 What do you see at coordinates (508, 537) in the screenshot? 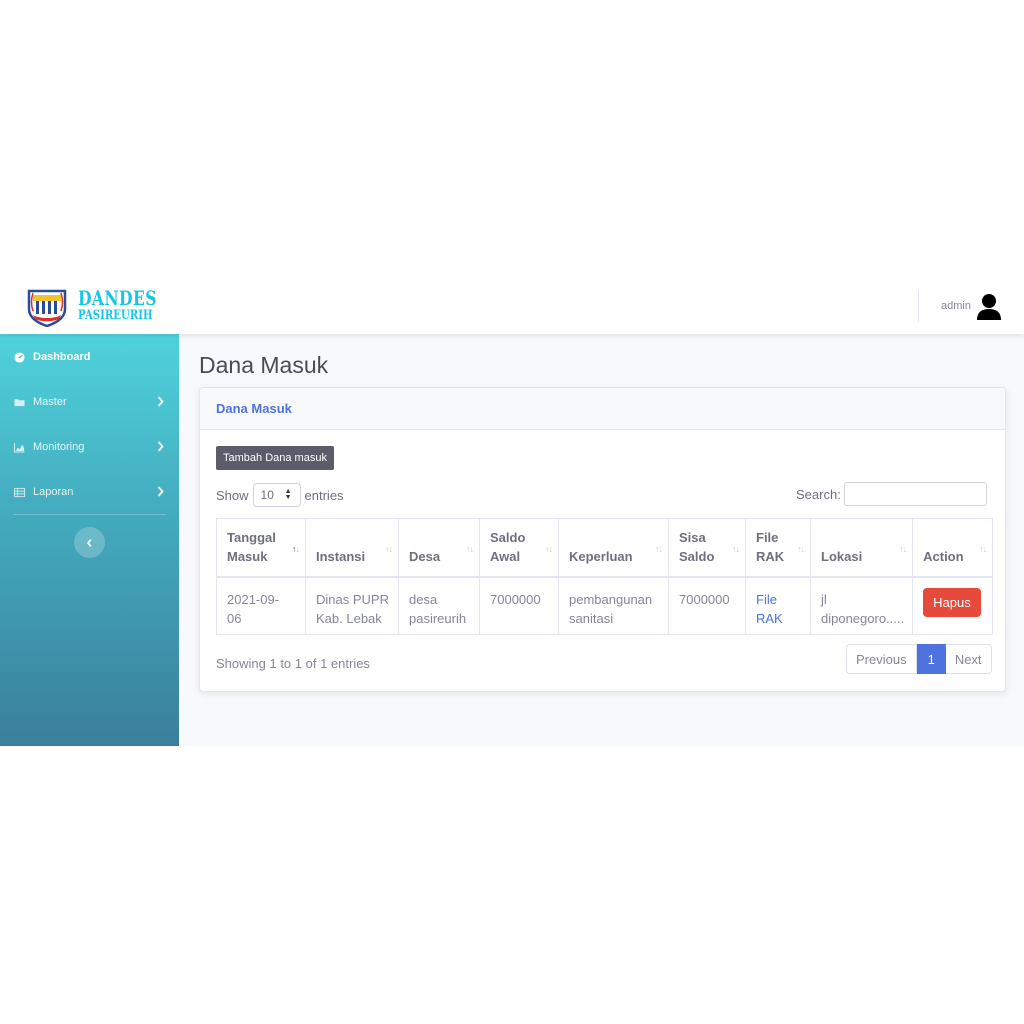
I see `header-label-line1: Saldo` at bounding box center [508, 537].